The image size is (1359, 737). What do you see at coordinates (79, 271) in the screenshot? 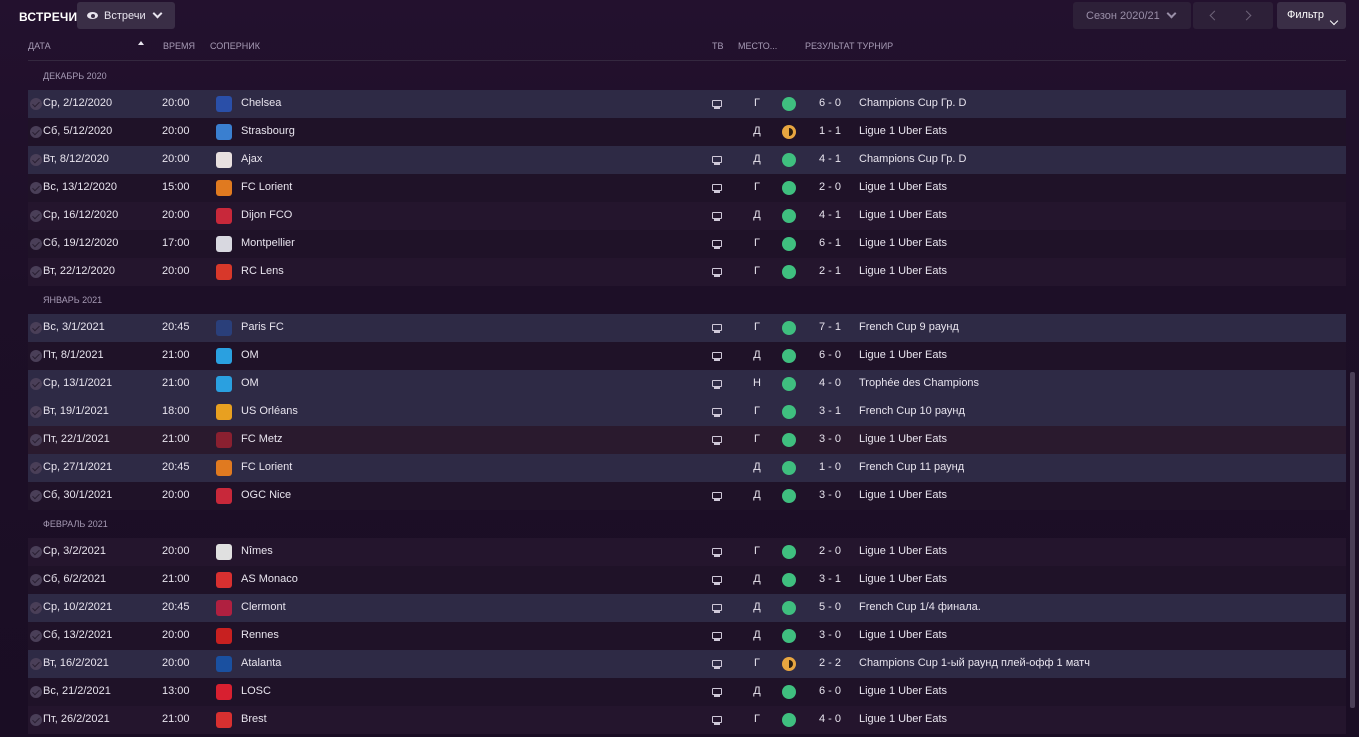
I see `fixture-date: Вт, 22/12/2020` at bounding box center [79, 271].